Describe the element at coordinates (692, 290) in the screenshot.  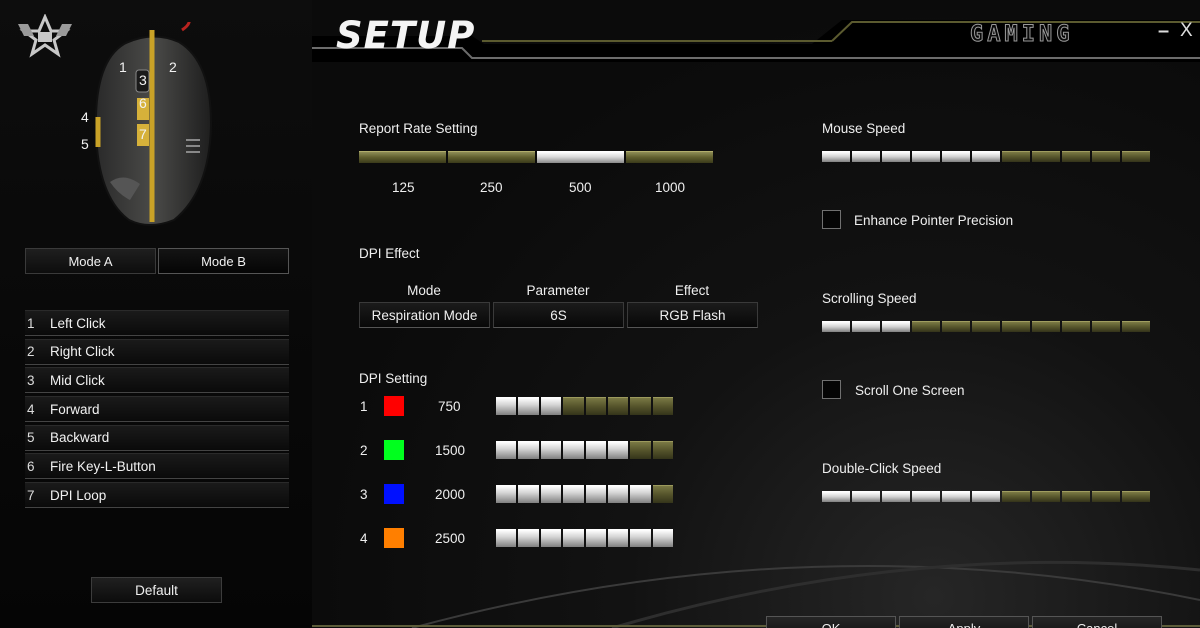
I see `dpi-effect-header-effect: Effect` at that location.